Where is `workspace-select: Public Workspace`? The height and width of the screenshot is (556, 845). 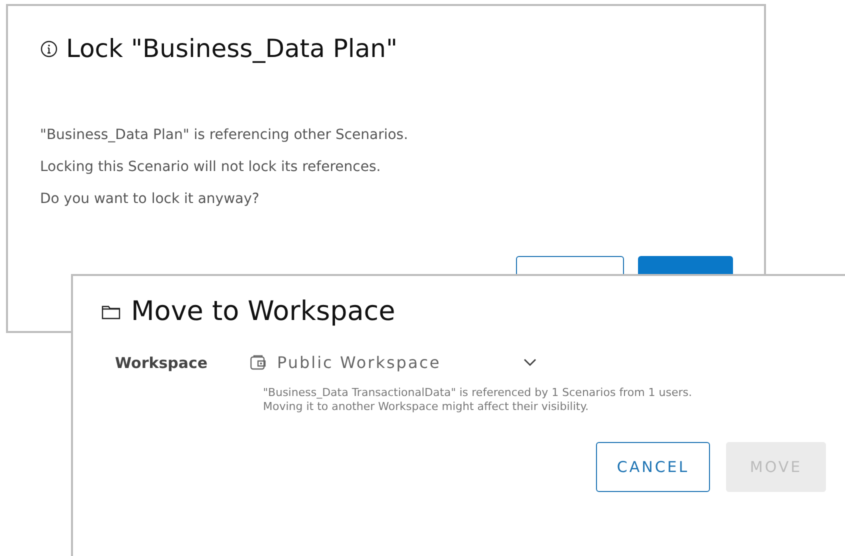 workspace-select: Public Workspace is located at coordinates (399, 362).